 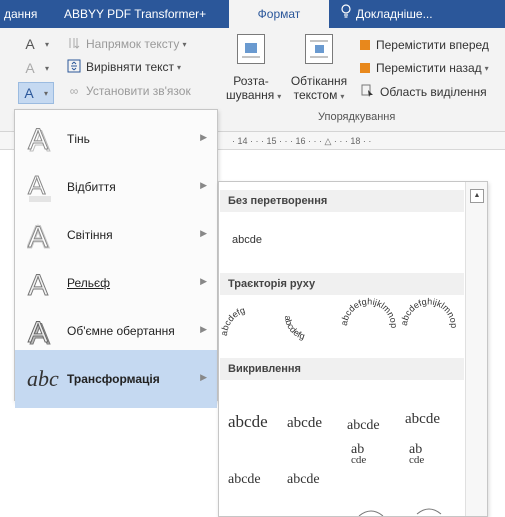 What do you see at coordinates (357, 117) in the screenshot?
I see `arrange-group-label: Упорядкування` at bounding box center [357, 117].